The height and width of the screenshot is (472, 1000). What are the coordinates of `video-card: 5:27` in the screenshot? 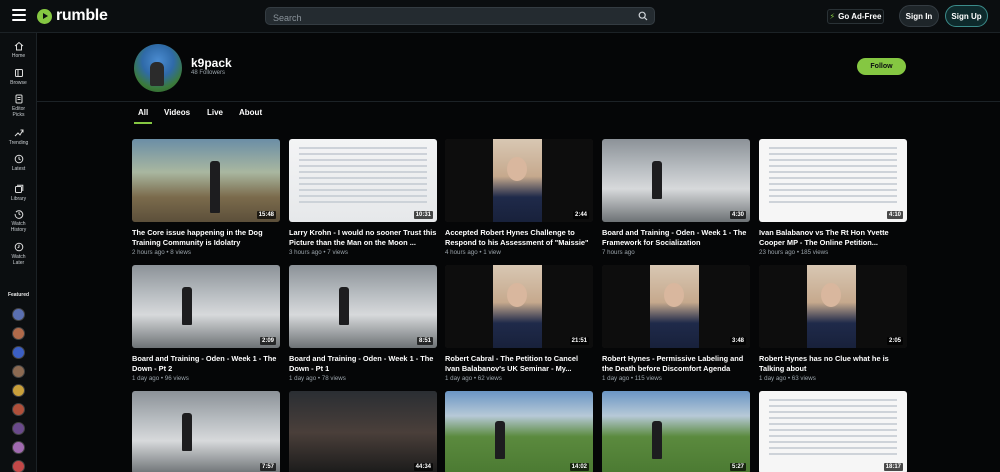 It's located at (676, 431).